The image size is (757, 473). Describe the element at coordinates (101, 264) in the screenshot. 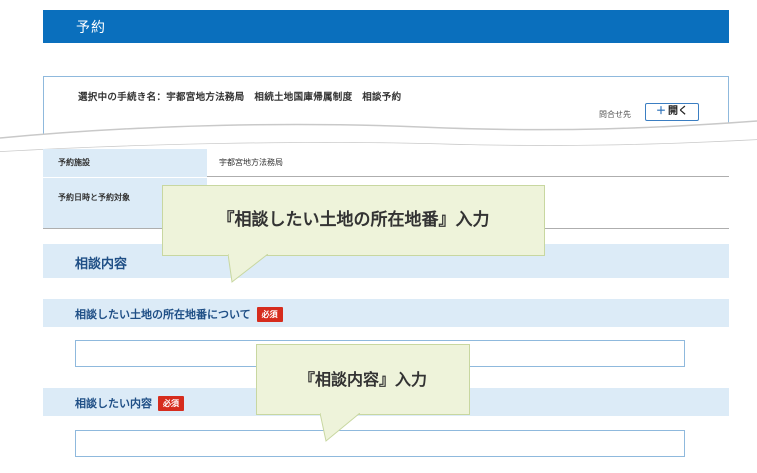

I see `section-title: 相談内容` at that location.